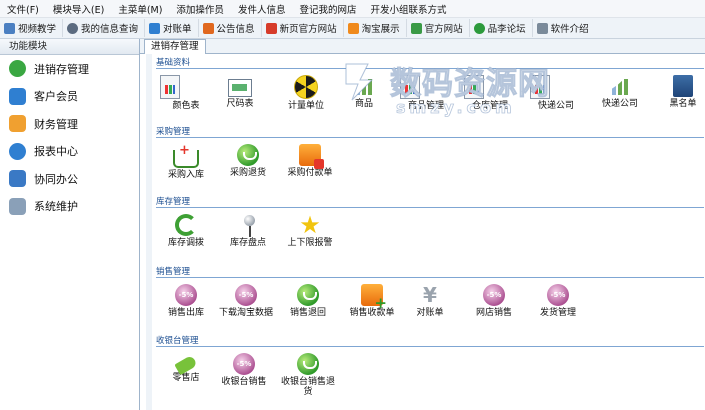  I want to click on toolbar-statement: 对账单, so click(172, 28).